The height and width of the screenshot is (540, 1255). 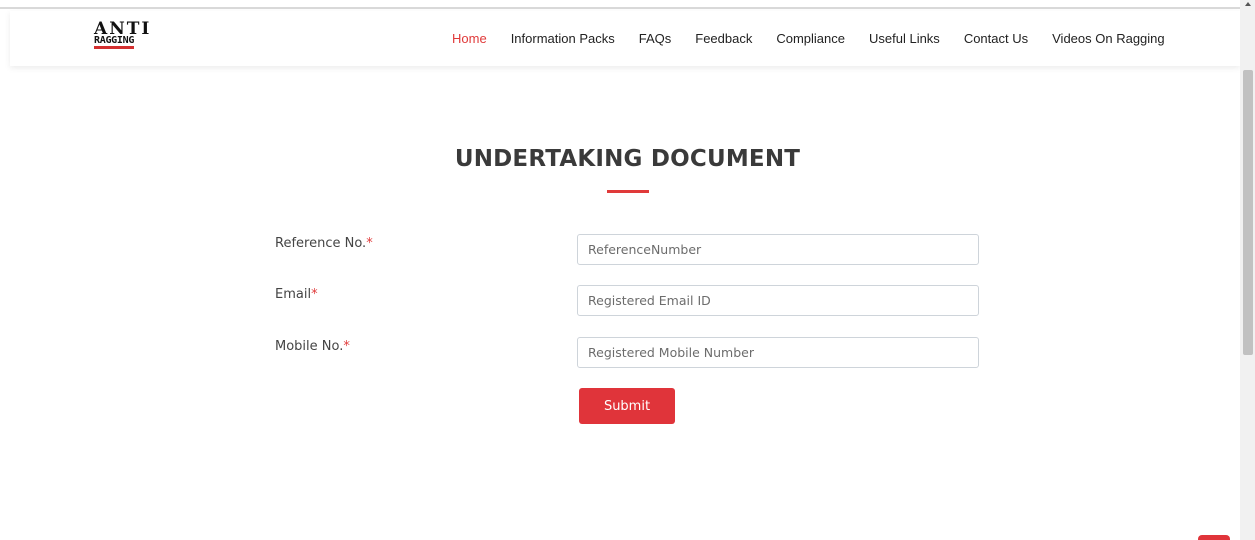 I want to click on mobile-number-input, so click(x=778, y=352).